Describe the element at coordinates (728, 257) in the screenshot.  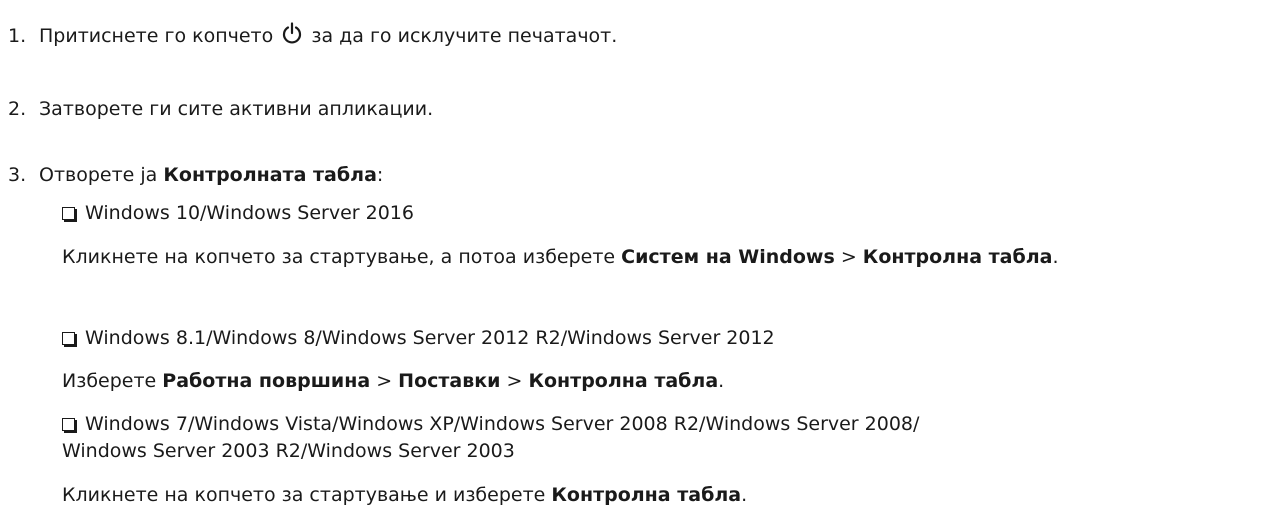
I see `desc-bold-system: Систем на Windows` at that location.